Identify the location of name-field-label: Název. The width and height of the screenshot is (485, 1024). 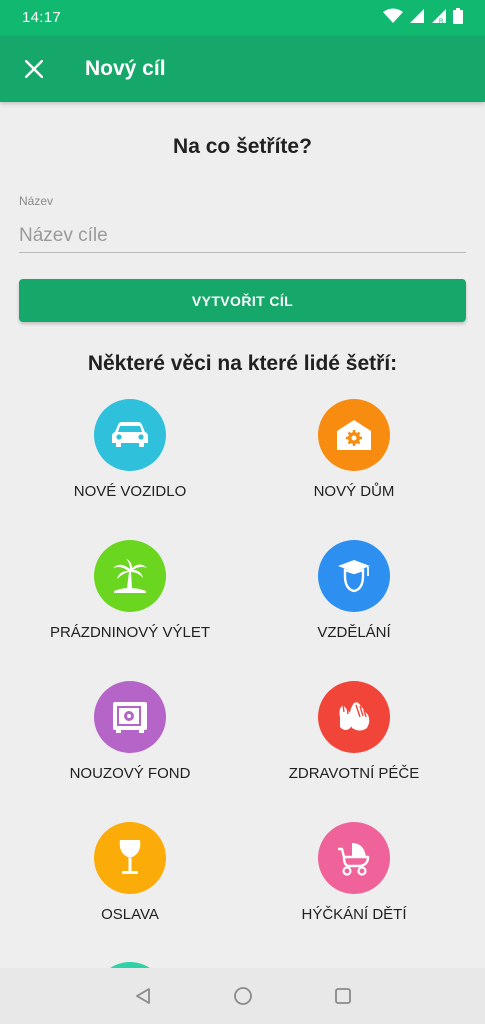
(36, 201).